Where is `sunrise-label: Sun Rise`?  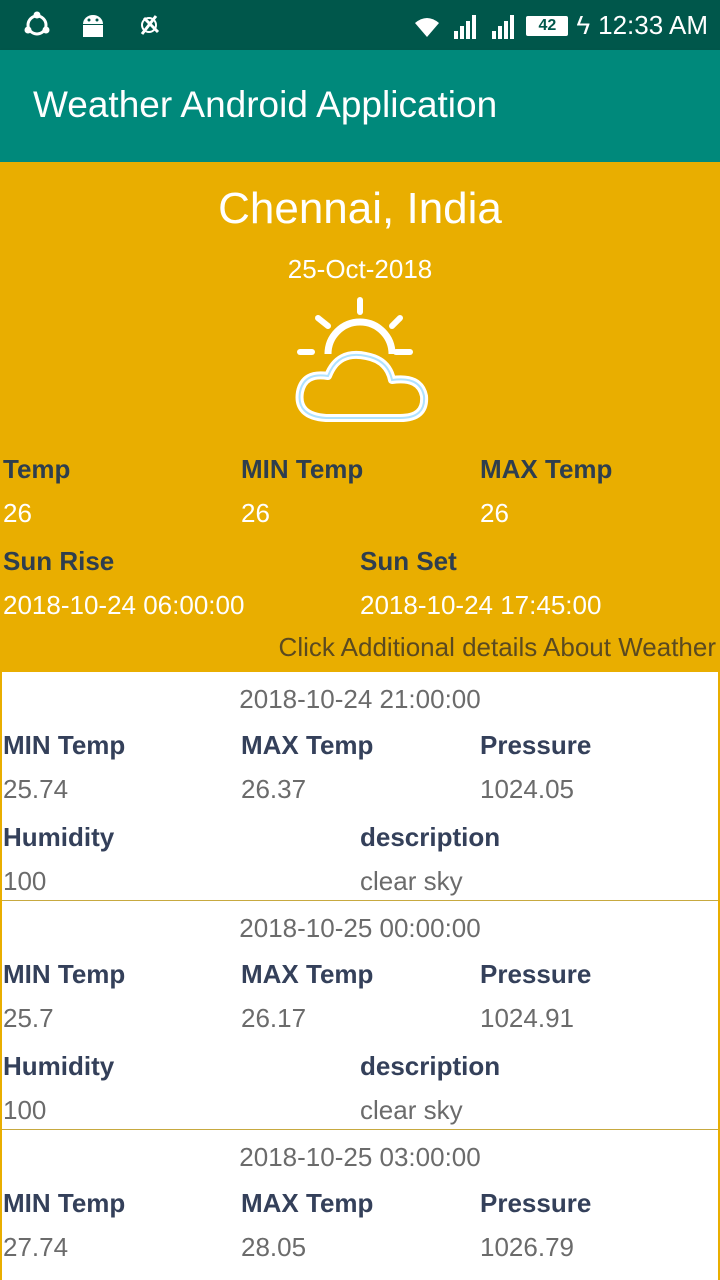
sunrise-label: Sun Rise is located at coordinates (59, 561).